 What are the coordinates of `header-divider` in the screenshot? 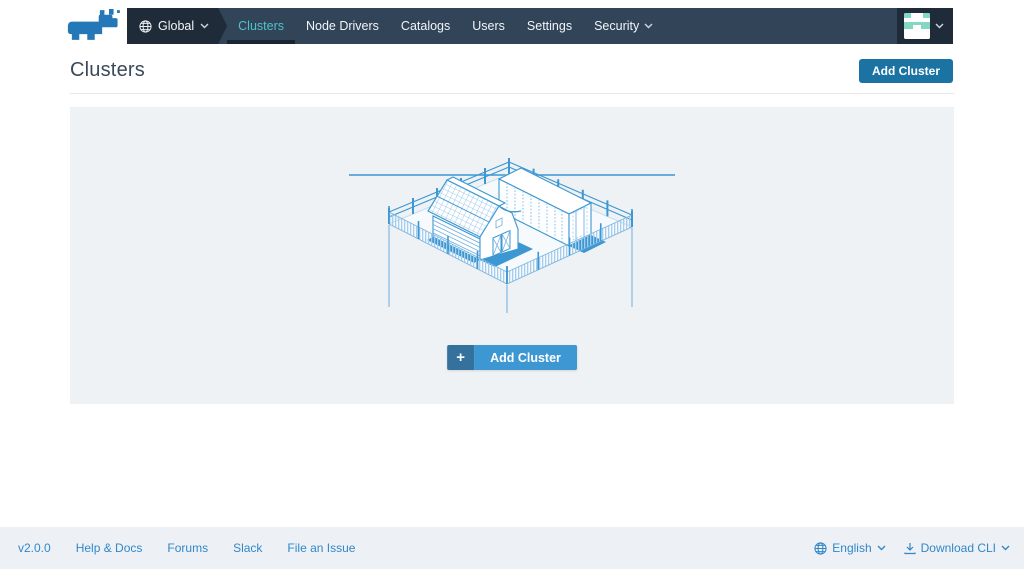 It's located at (512, 93).